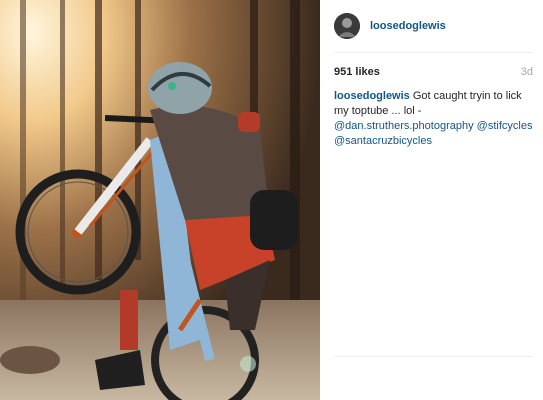 The width and height of the screenshot is (543, 400). What do you see at coordinates (383, 141) in the screenshot?
I see `mention-link: @santacruzbicycles` at bounding box center [383, 141].